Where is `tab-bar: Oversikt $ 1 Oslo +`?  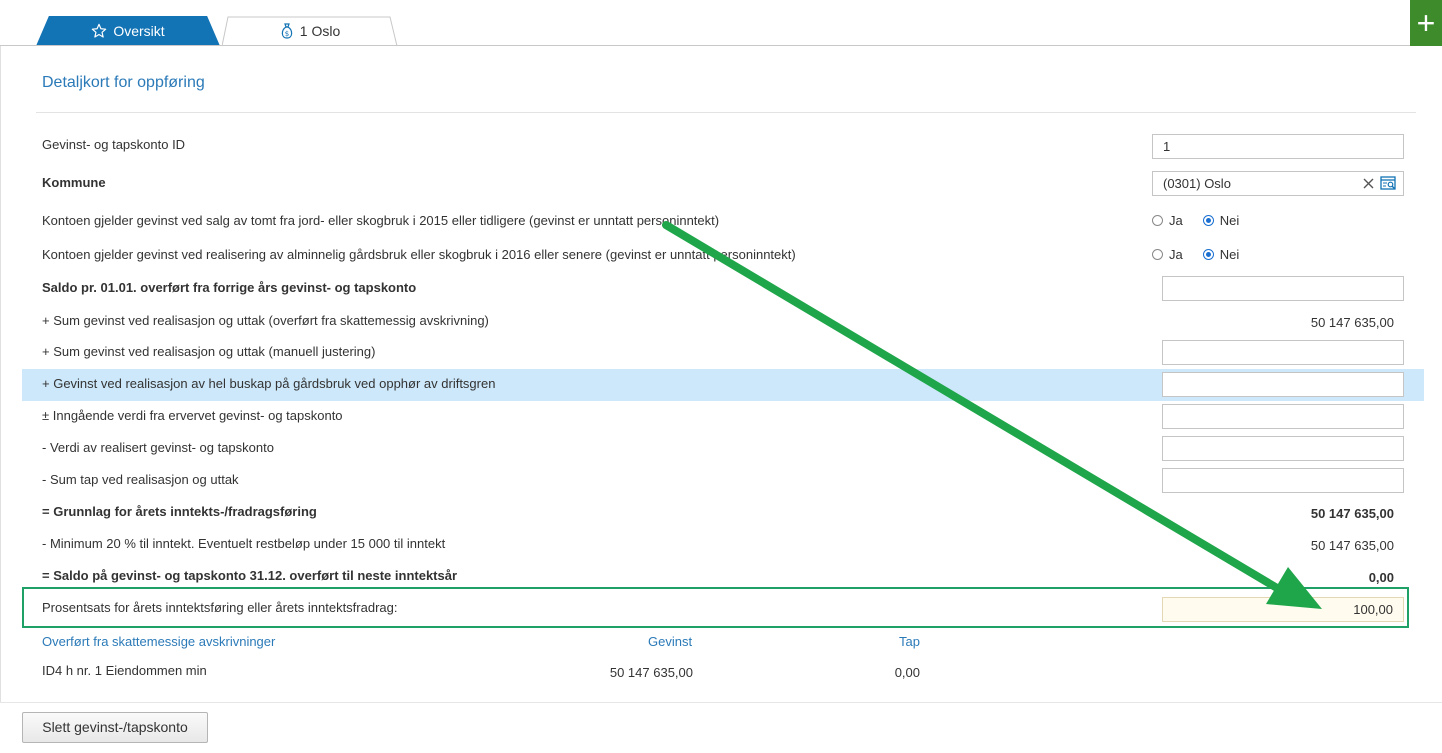
tab-bar: Oversikt $ 1 Oslo + is located at coordinates (721, 23).